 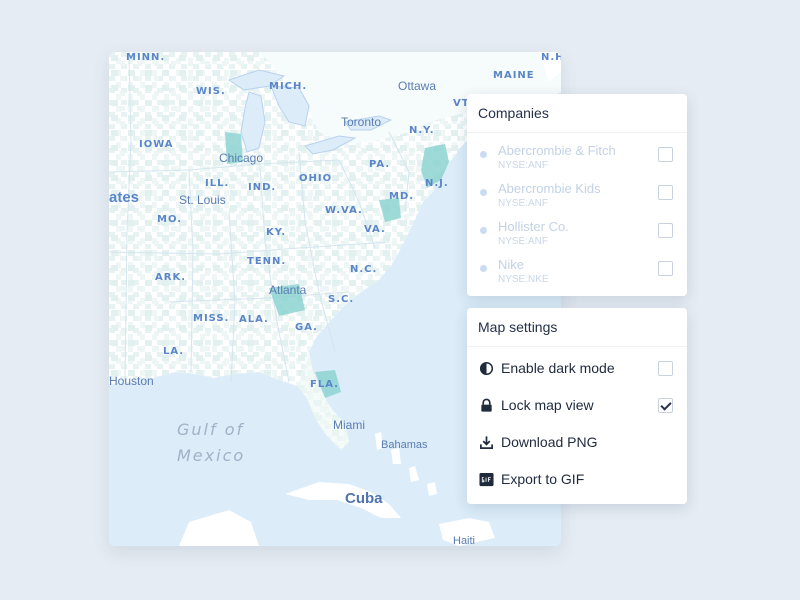 I want to click on contrast-icon, so click(x=486, y=368).